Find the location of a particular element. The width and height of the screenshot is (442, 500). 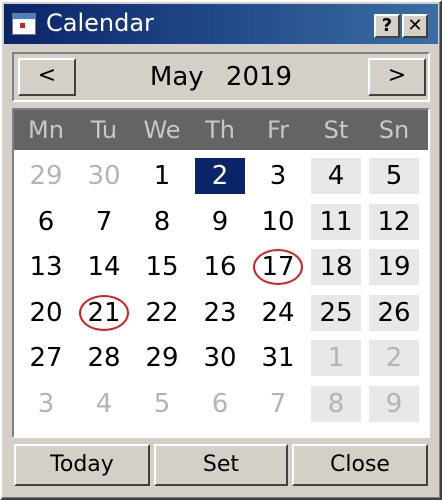

previous-month-button: < is located at coordinates (47, 77).